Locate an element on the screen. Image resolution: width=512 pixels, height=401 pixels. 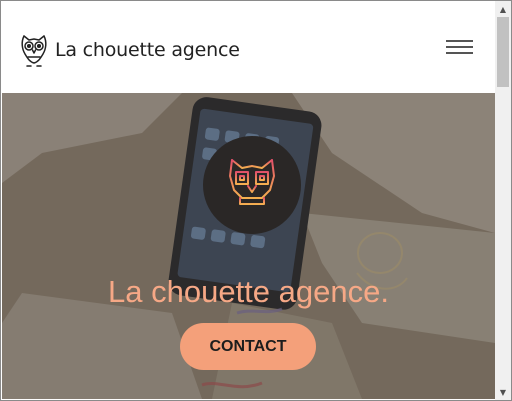
owl-emblem-icon is located at coordinates (252, 185).